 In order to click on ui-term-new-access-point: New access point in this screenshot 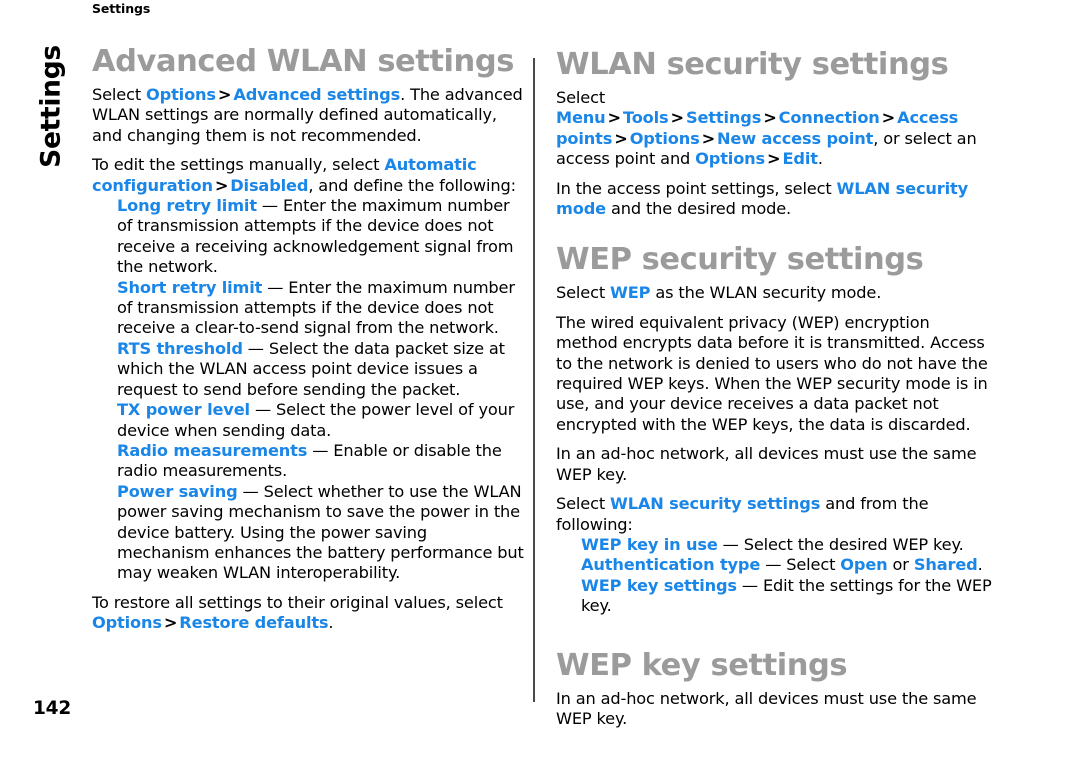, I will do `click(795, 138)`.